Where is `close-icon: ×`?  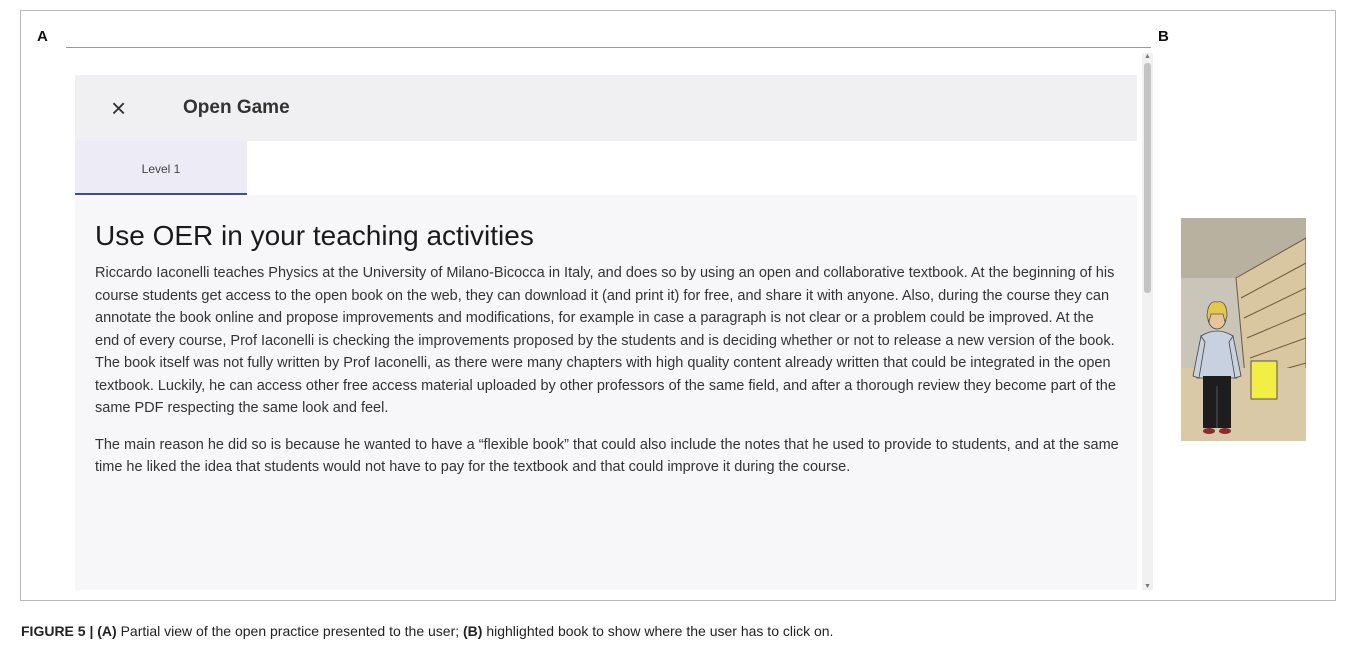
close-icon: × is located at coordinates (118, 108).